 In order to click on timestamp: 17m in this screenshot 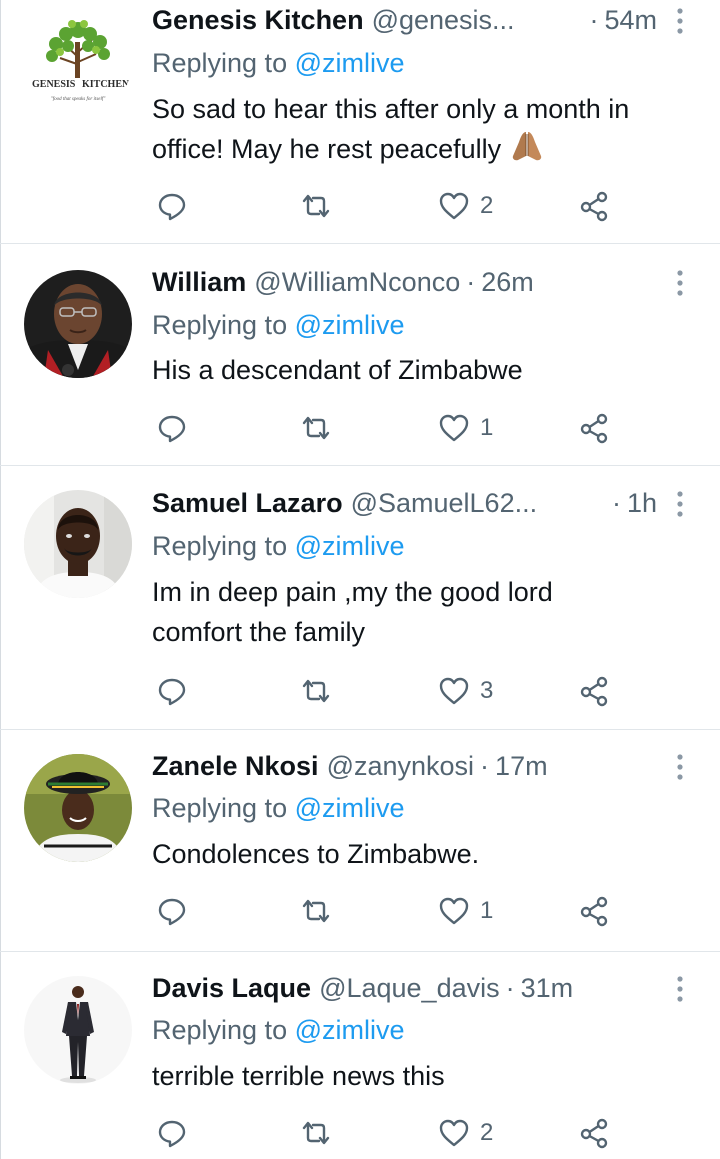, I will do `click(521, 766)`.